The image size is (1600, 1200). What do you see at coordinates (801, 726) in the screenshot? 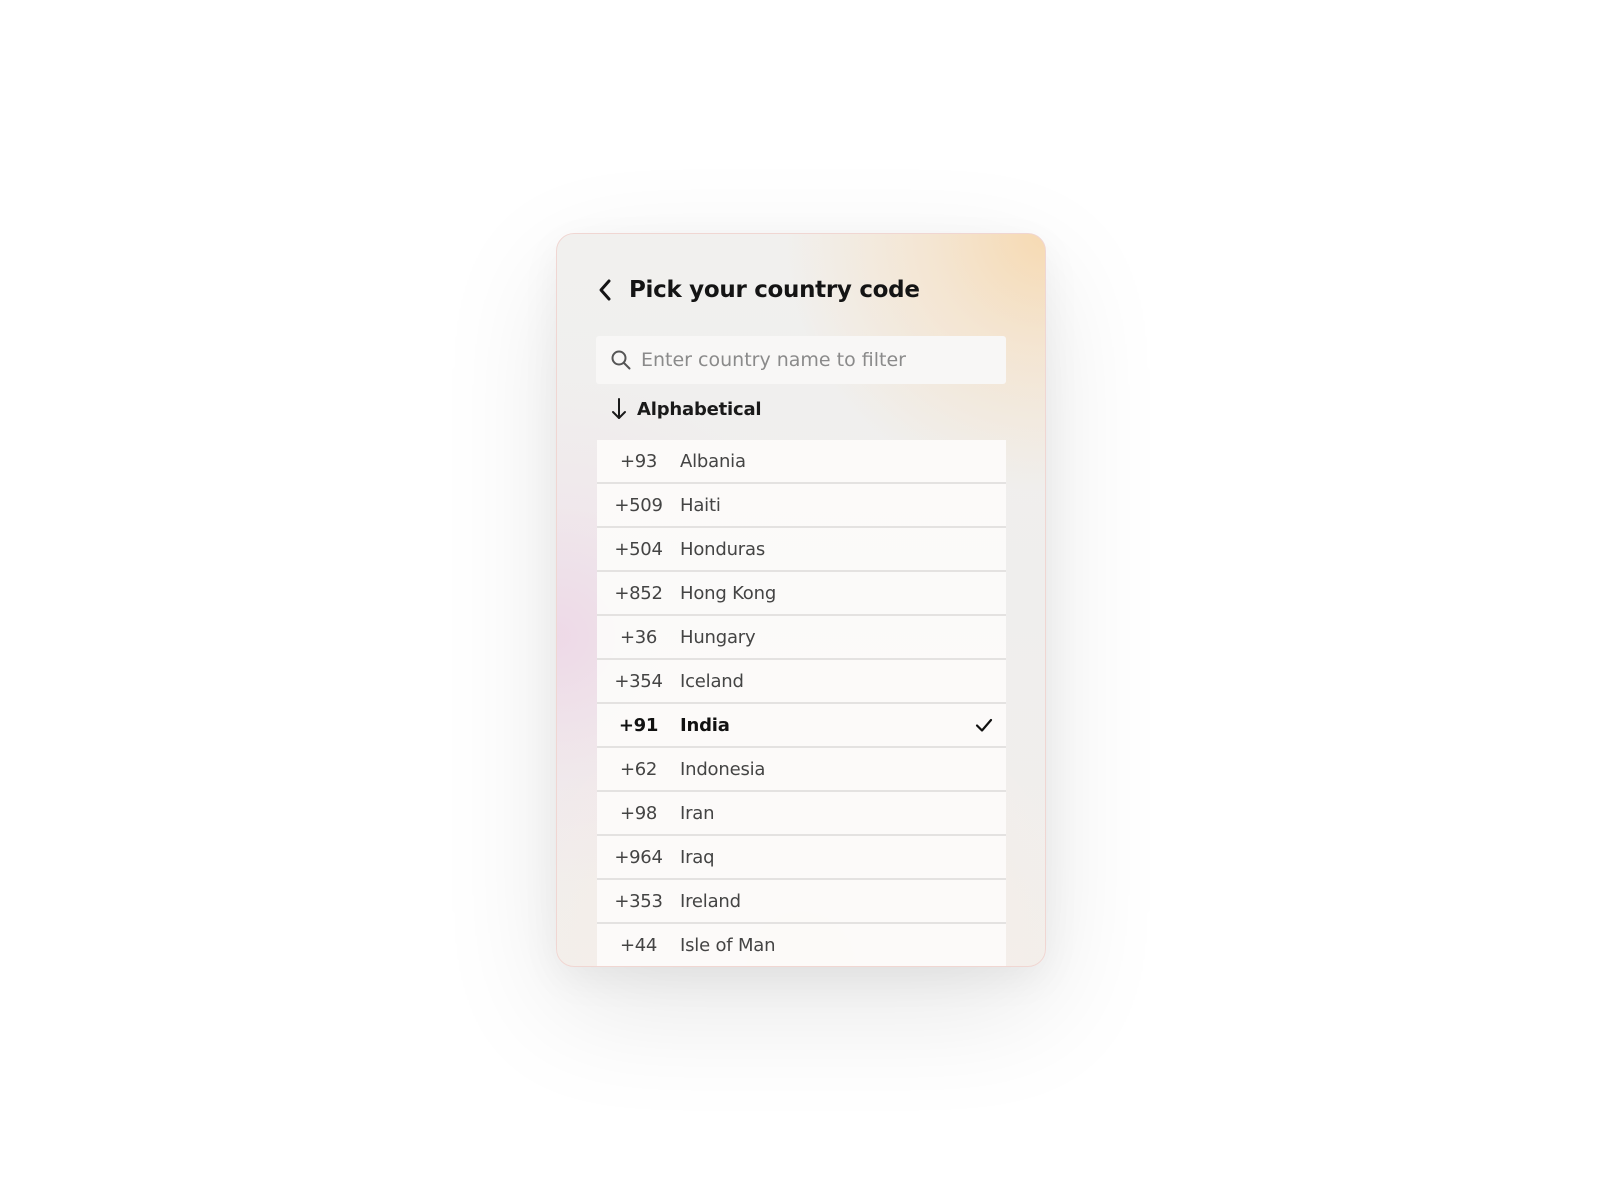
I see `country-row-selected: +91 India` at bounding box center [801, 726].